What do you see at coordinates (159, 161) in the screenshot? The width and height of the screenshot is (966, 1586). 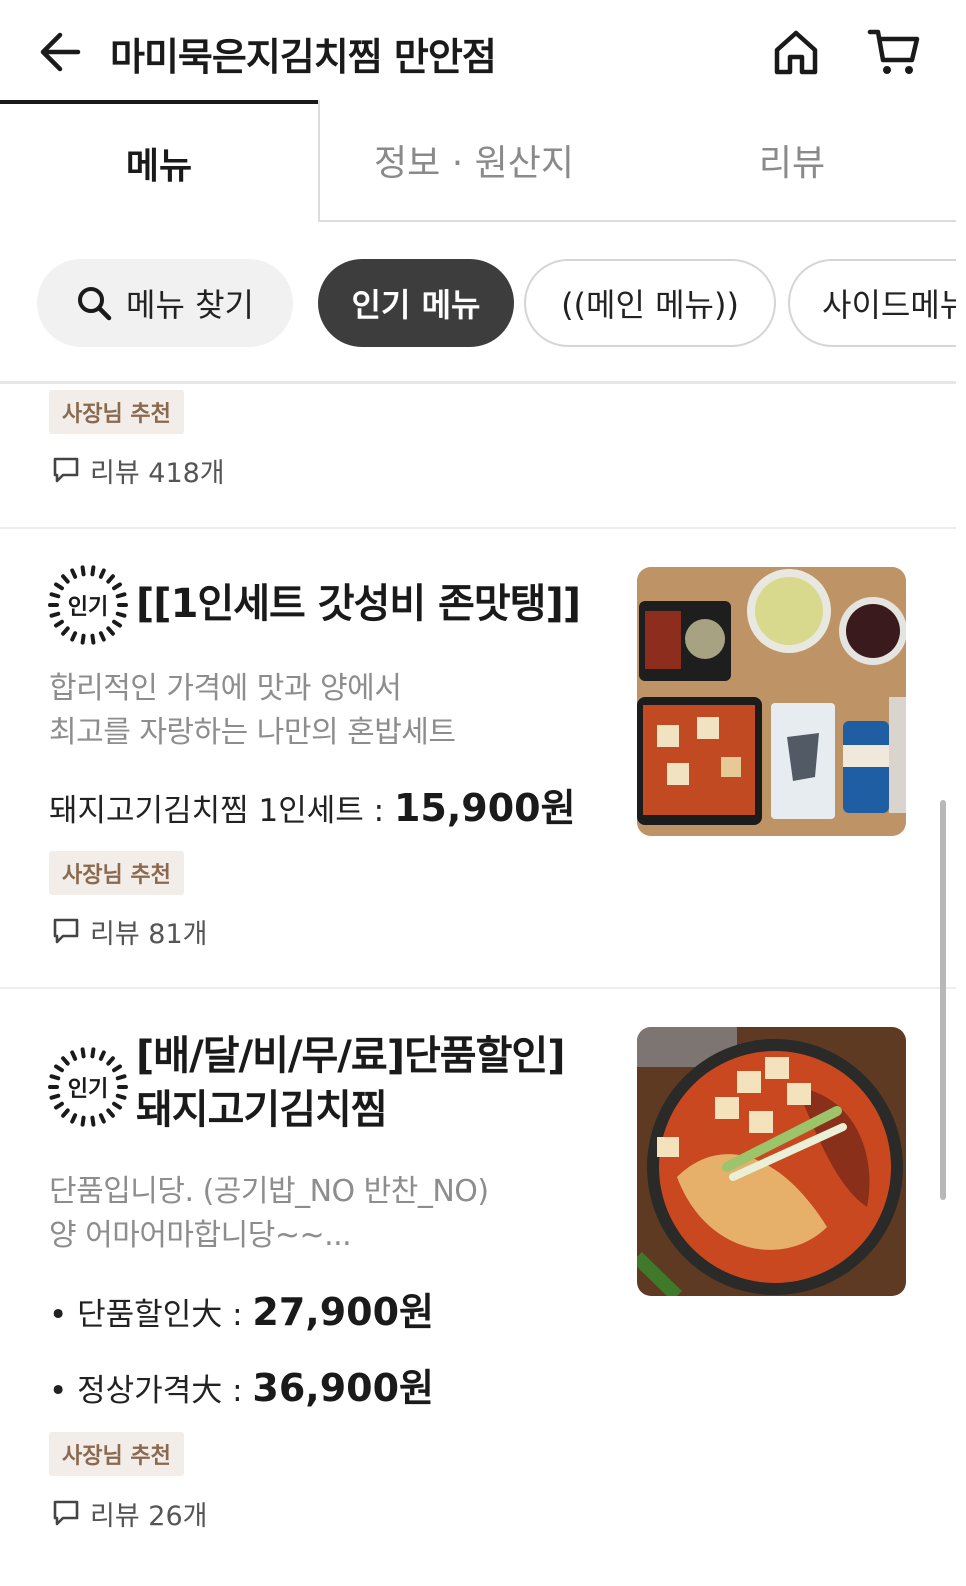 I see `tab-menu: 메뉴` at bounding box center [159, 161].